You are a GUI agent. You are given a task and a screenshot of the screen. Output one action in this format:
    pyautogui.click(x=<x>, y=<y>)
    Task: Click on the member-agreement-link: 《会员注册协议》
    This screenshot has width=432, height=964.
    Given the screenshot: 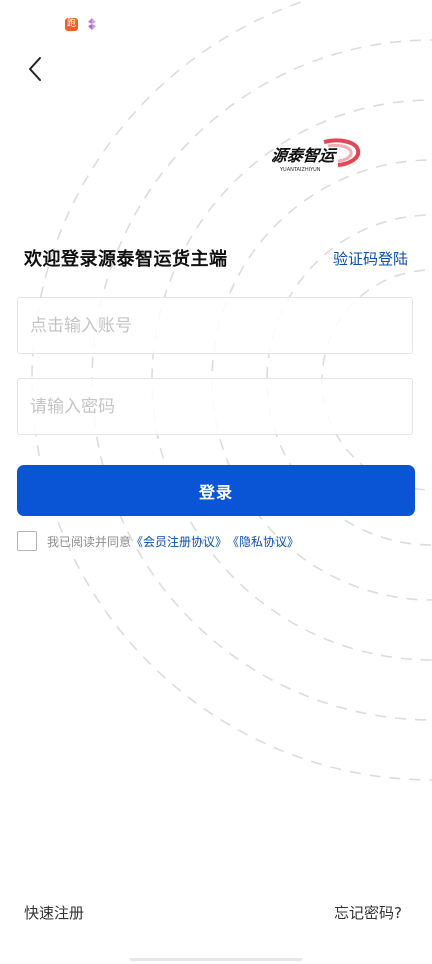 What is the action you would take?
    pyautogui.click(x=179, y=541)
    